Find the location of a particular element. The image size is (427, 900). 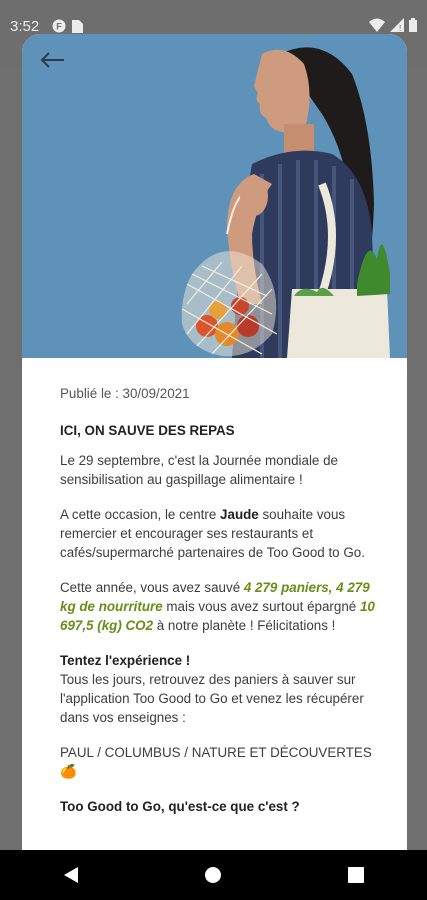

text-segment: à notre planète ! Félicitations ! is located at coordinates (244, 625).